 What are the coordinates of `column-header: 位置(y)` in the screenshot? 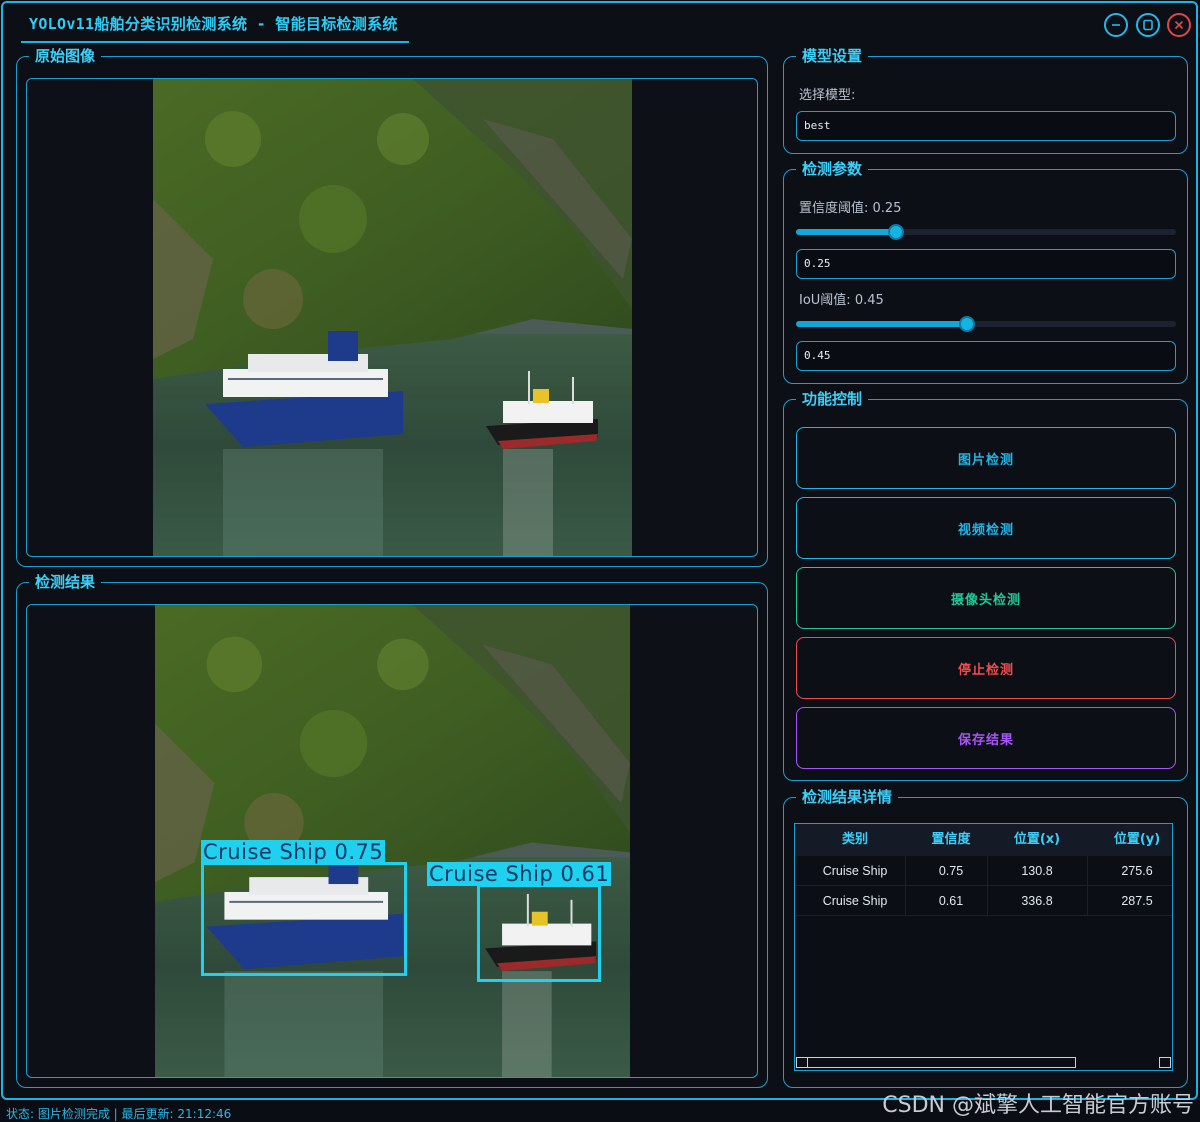 It's located at (1129, 840).